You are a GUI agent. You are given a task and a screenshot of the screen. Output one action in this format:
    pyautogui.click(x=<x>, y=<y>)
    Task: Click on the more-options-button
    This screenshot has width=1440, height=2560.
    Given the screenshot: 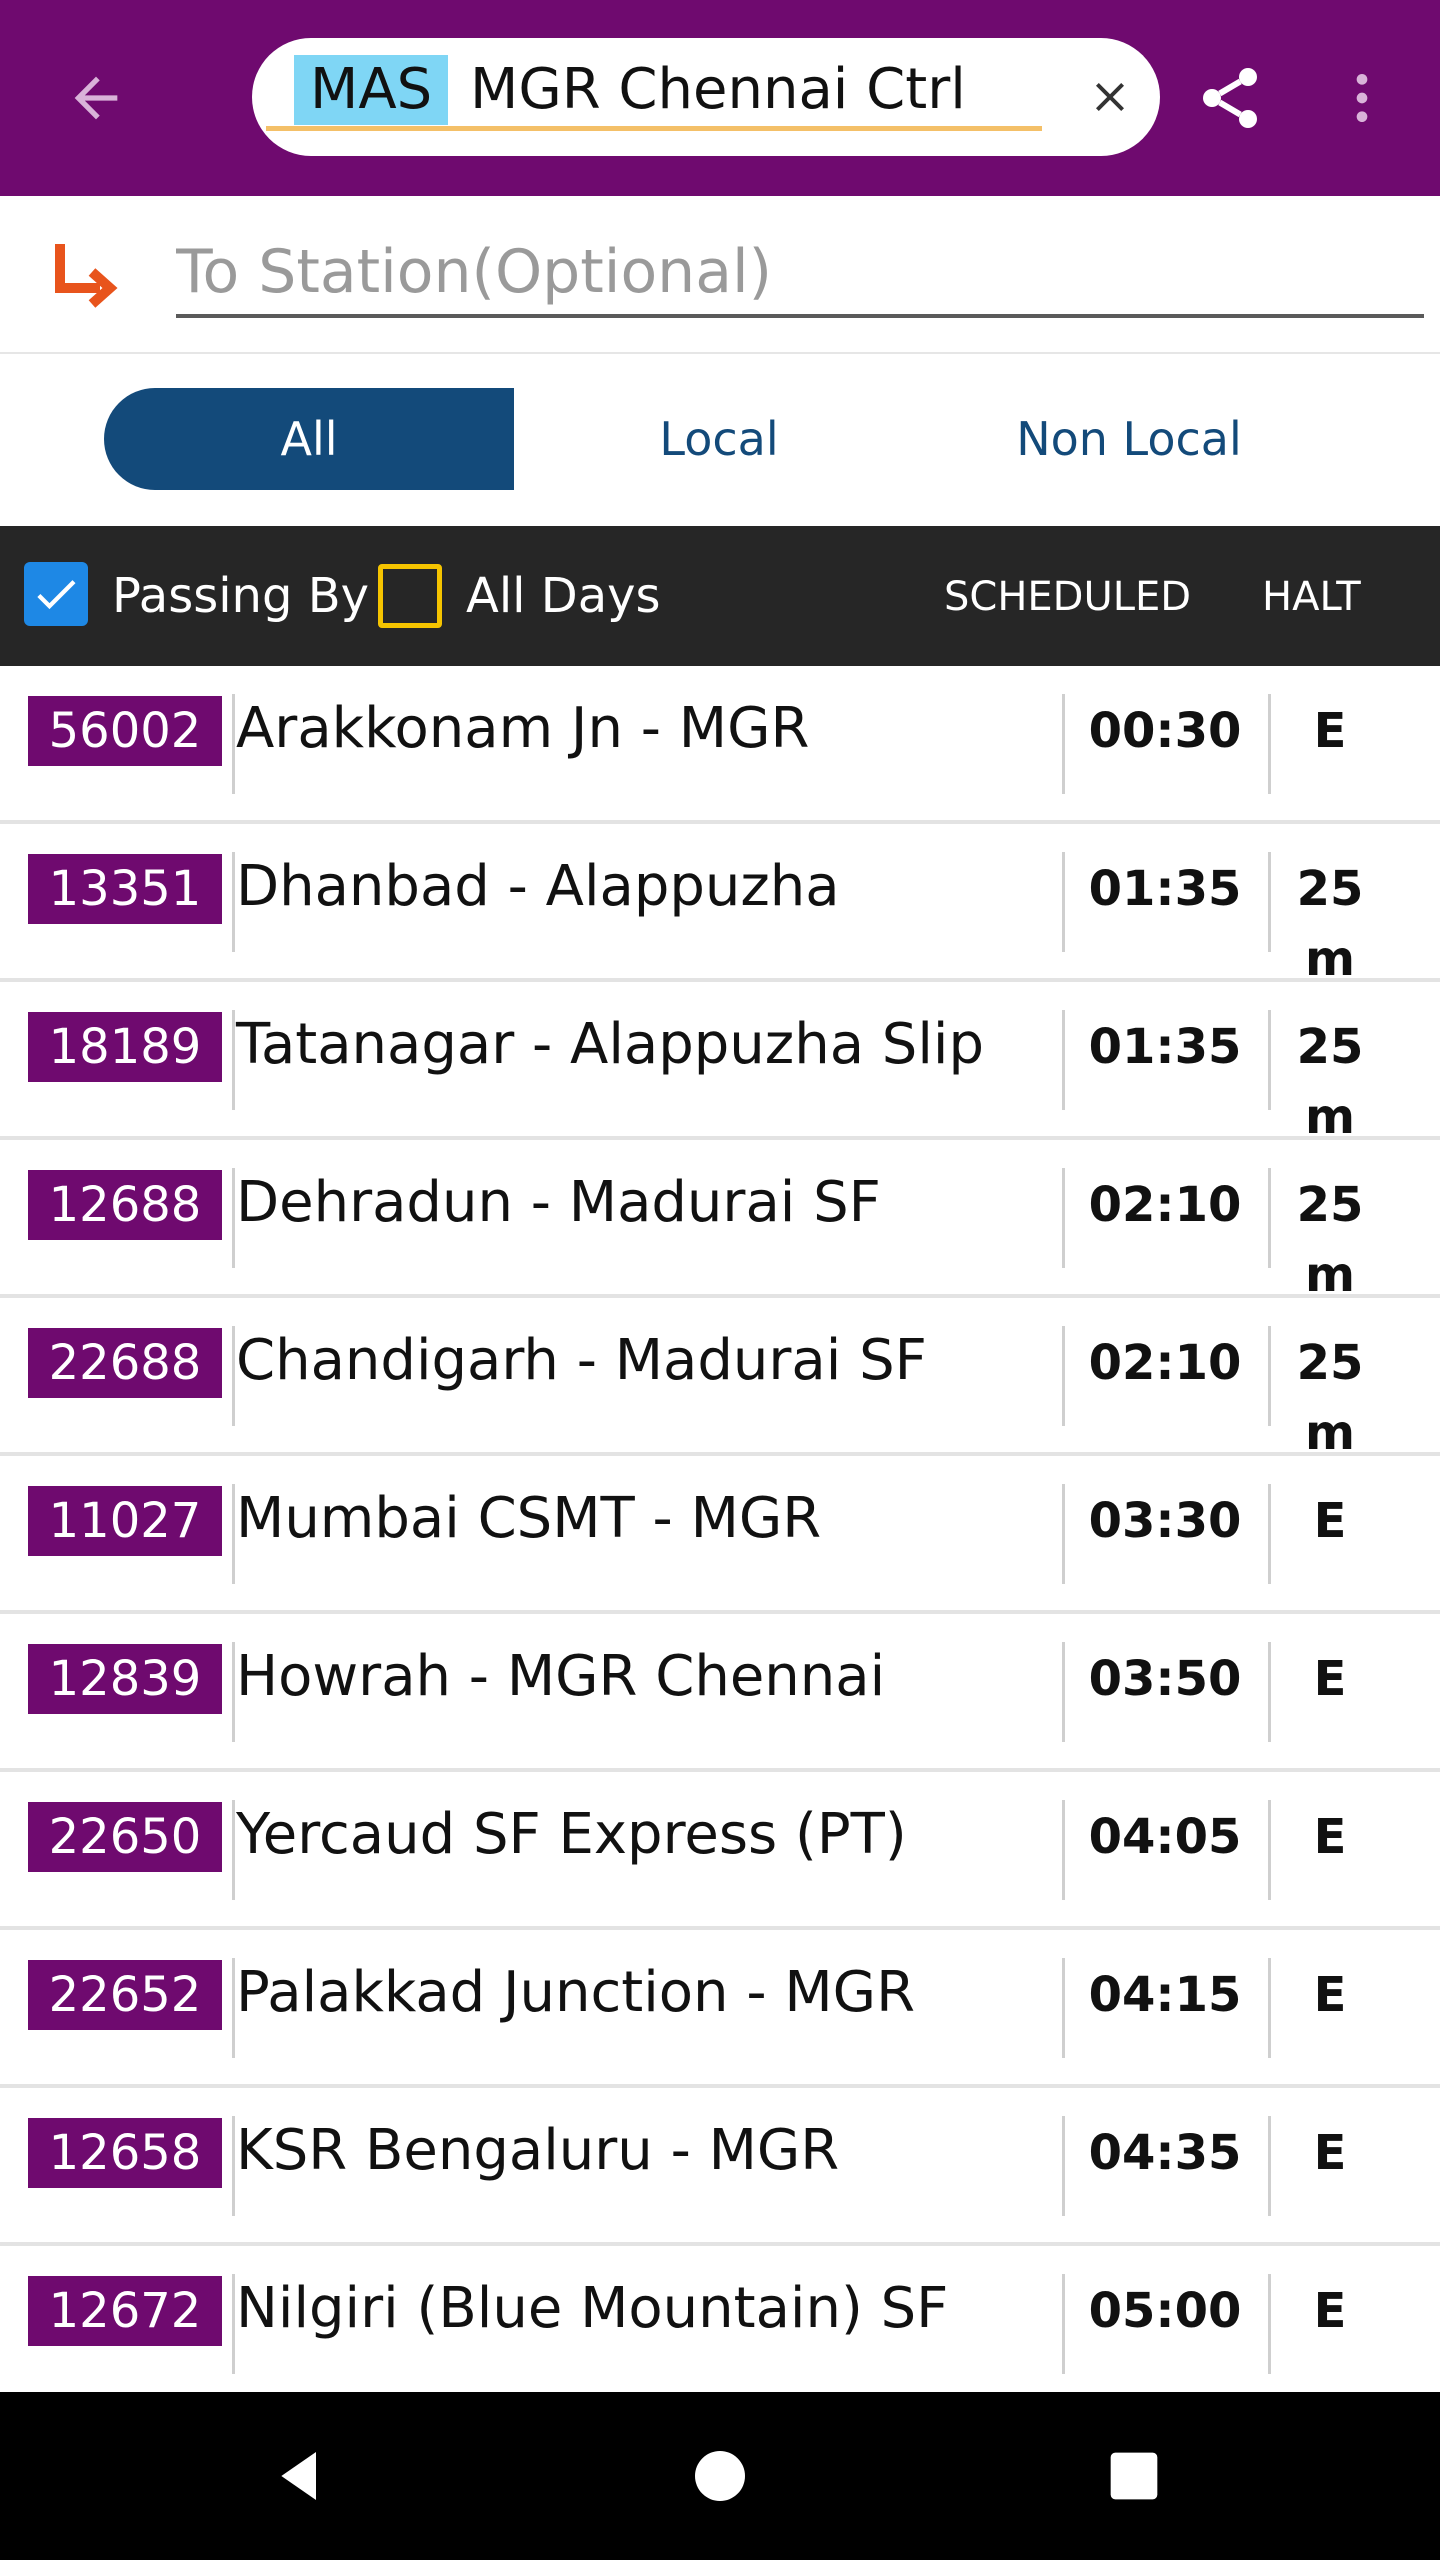 What is the action you would take?
    pyautogui.click(x=1362, y=98)
    